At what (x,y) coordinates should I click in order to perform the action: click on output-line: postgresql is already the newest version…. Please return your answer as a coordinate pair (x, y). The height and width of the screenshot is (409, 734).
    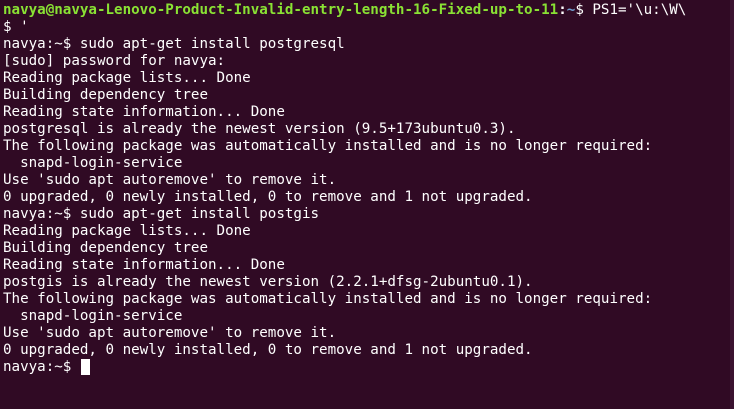
    Looking at the image, I should click on (259, 129).